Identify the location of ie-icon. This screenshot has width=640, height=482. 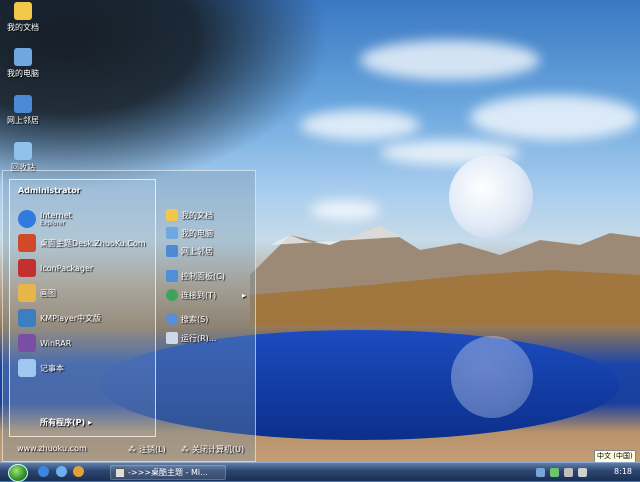
(27, 219).